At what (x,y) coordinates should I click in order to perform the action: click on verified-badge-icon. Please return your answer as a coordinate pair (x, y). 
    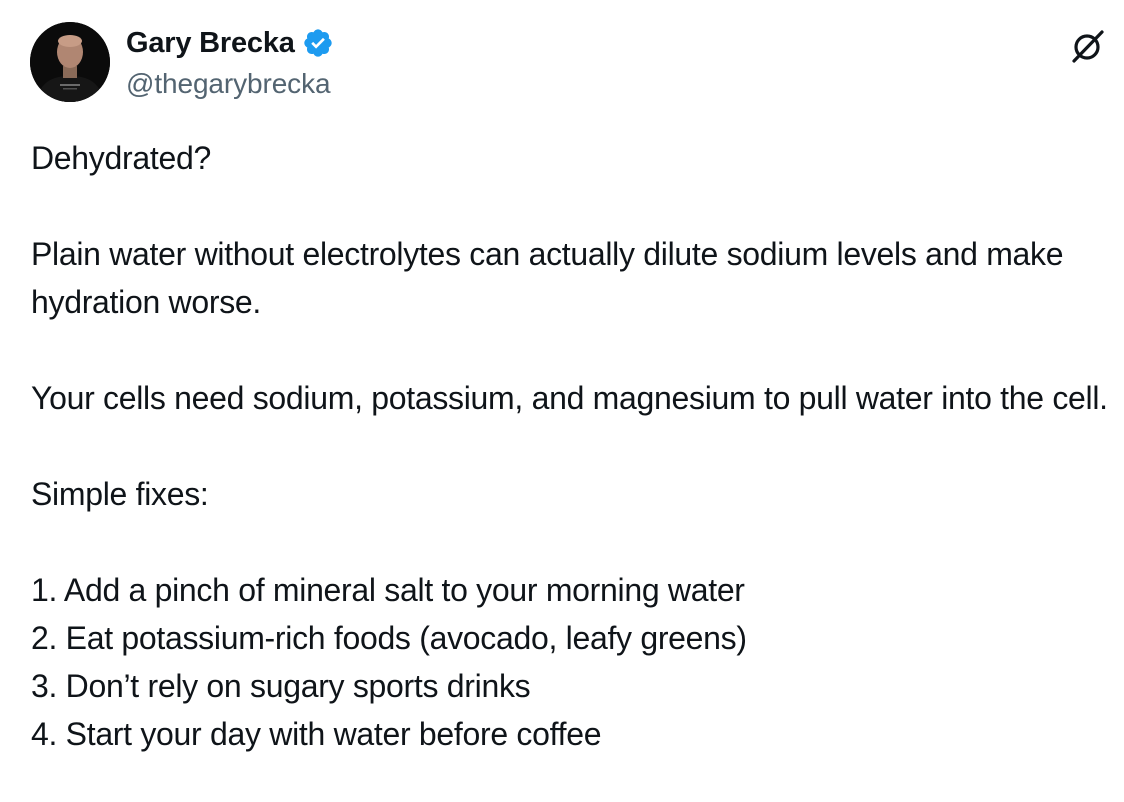
    Looking at the image, I should click on (318, 43).